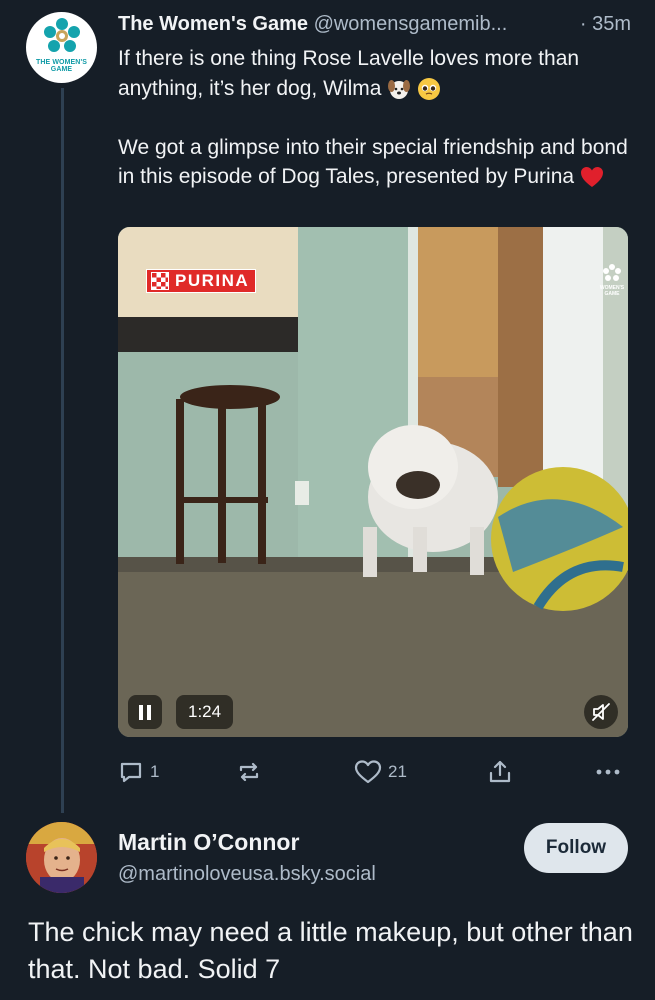 This screenshot has width=655, height=1000. What do you see at coordinates (131, 772) in the screenshot?
I see `reply-icon` at bounding box center [131, 772].